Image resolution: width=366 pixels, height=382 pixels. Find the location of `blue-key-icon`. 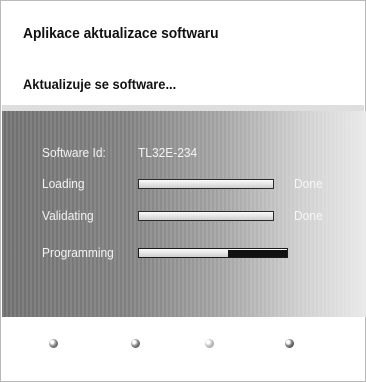

blue-key-icon is located at coordinates (289, 343).